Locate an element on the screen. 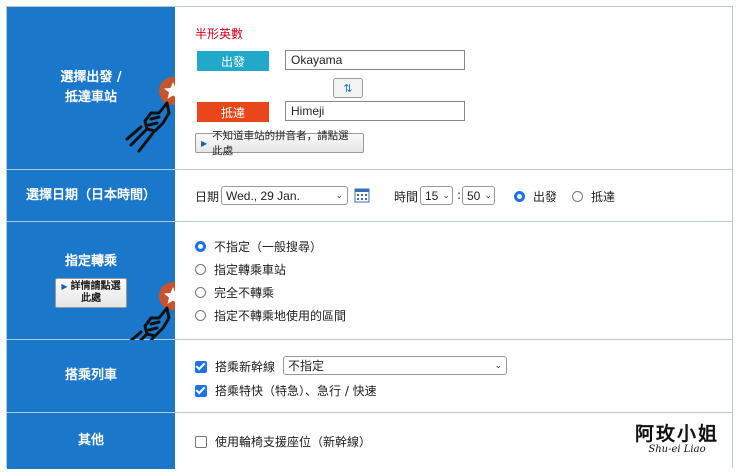 This screenshot has height=472, width=740. date-label: 日期 is located at coordinates (207, 197).